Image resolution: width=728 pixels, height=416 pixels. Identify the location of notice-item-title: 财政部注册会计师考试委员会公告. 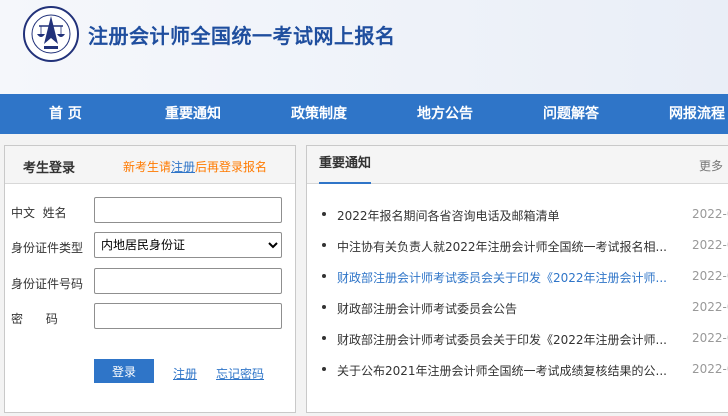
(502, 308).